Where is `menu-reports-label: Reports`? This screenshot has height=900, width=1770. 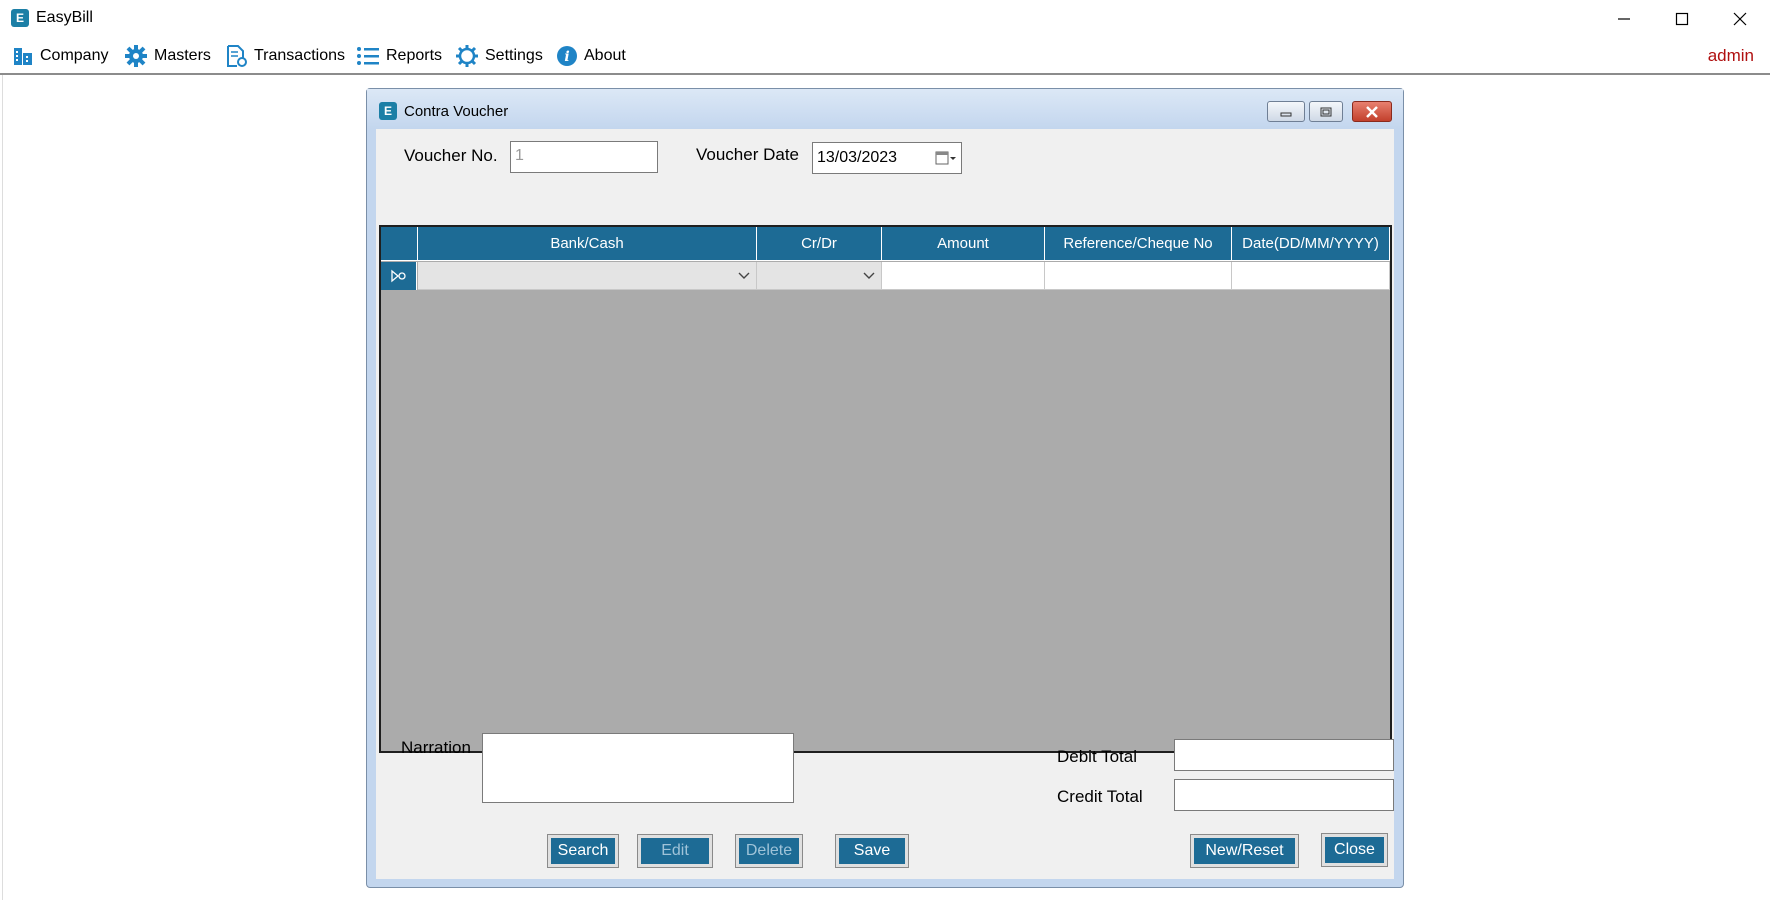
menu-reports-label: Reports is located at coordinates (414, 55).